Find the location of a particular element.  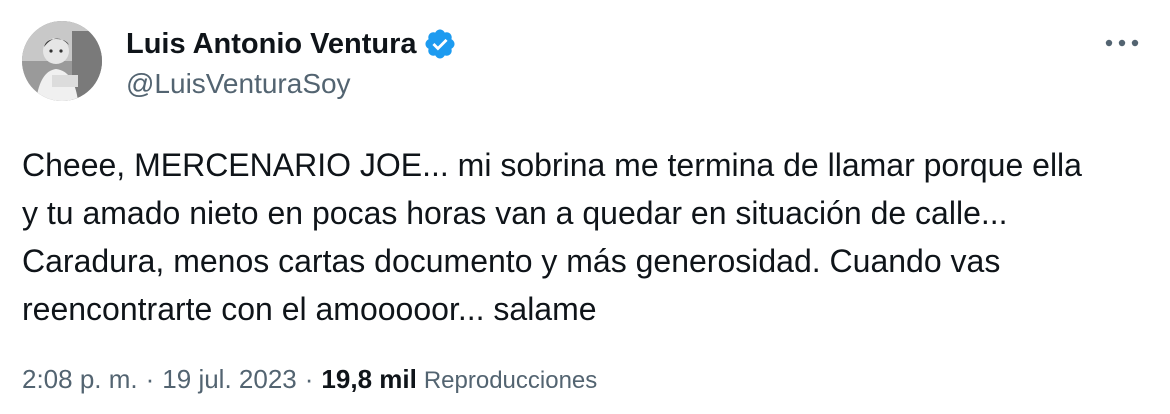

more-options-icon is located at coordinates (1122, 43).